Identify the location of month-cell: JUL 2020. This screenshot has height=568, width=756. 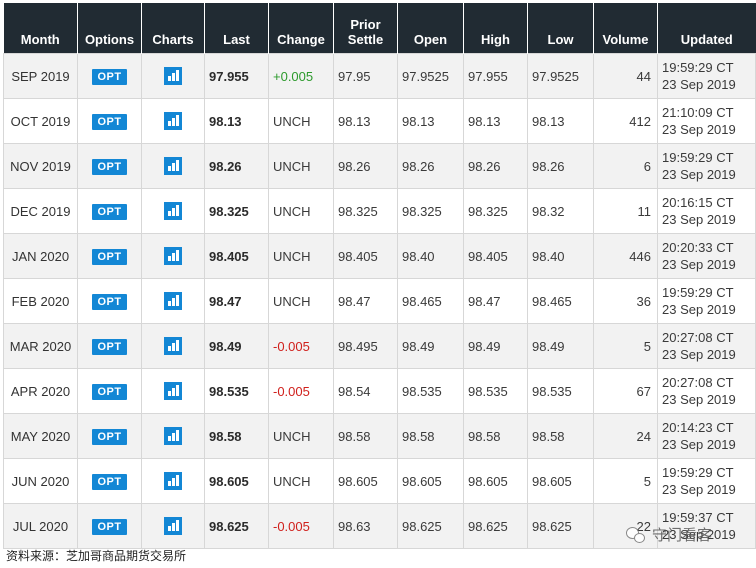
(40, 526).